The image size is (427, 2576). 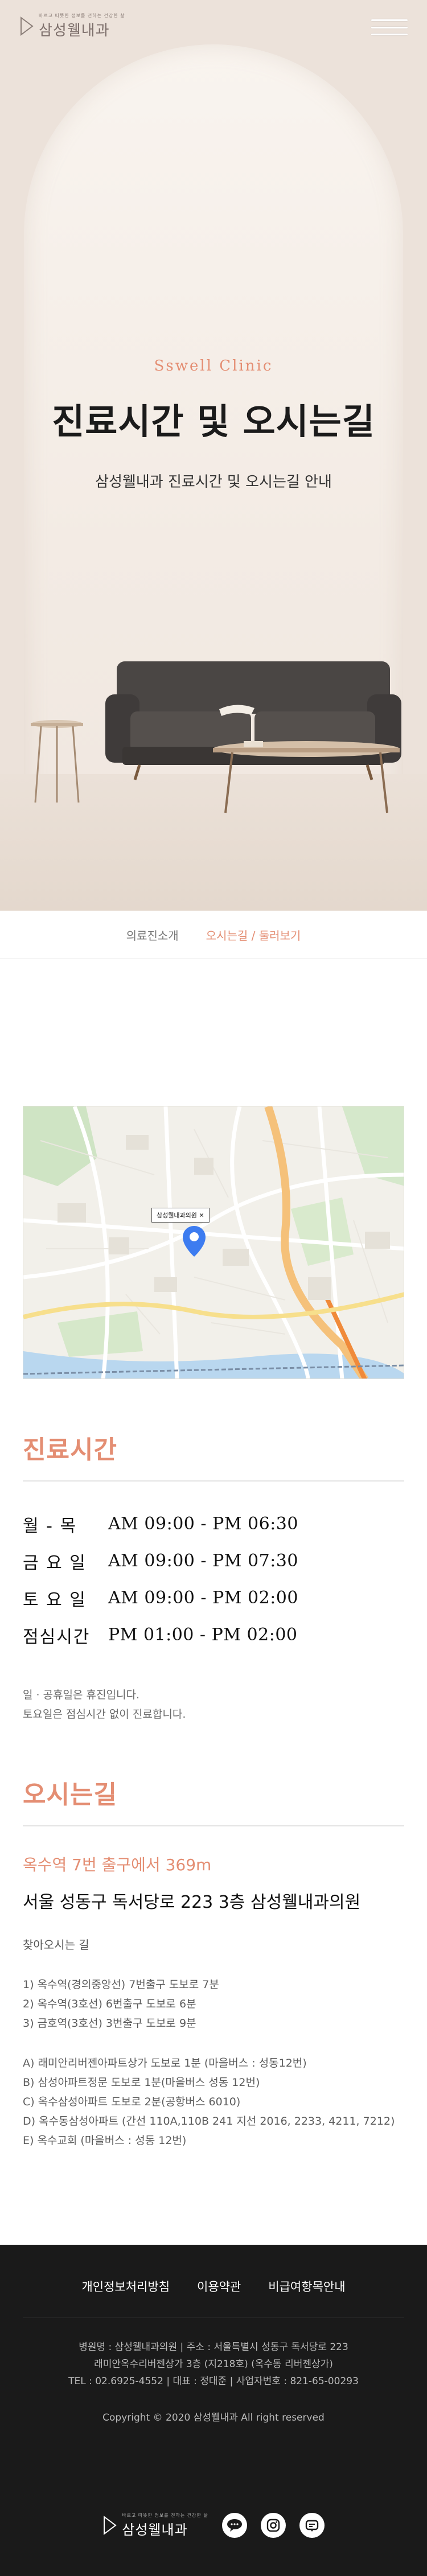 What do you see at coordinates (306, 777) in the screenshot?
I see `coffee-table-illustration` at bounding box center [306, 777].